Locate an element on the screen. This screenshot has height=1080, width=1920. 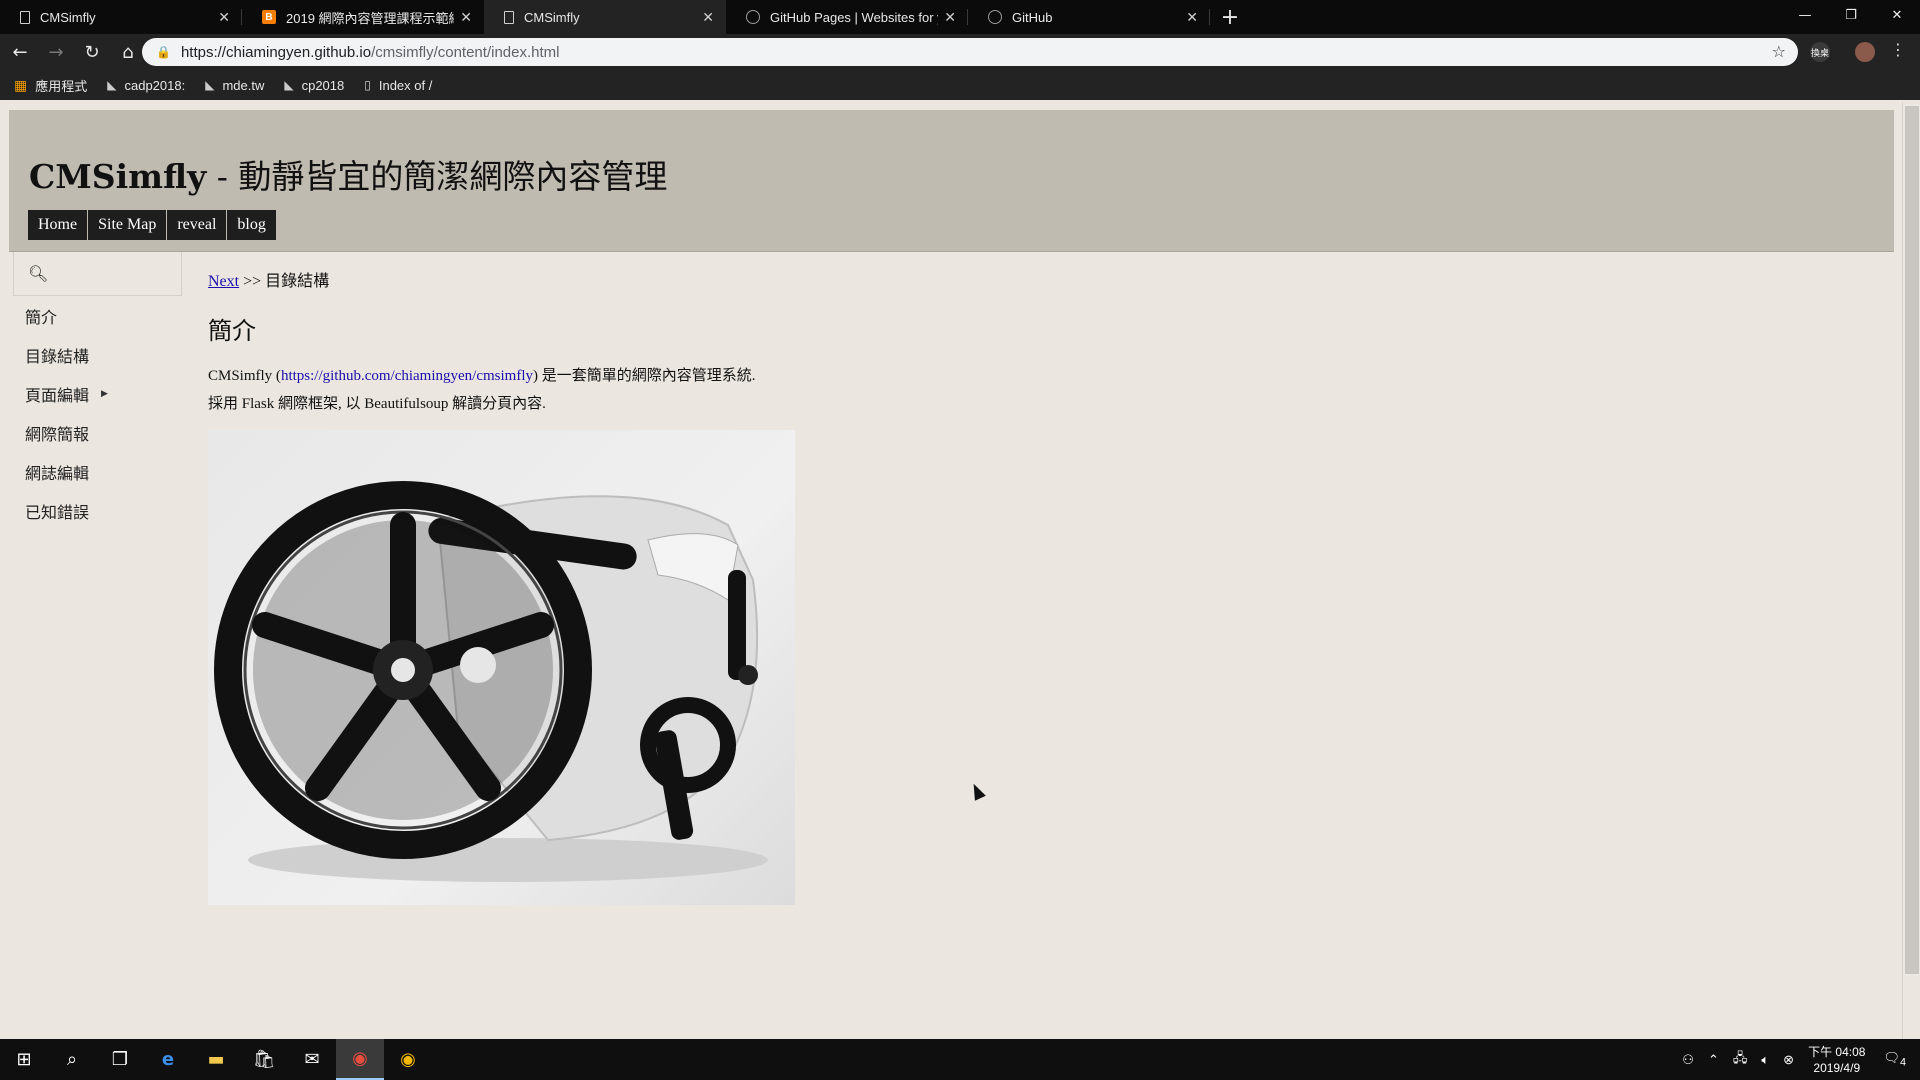
scrollbar-thumb is located at coordinates (1912, 540).